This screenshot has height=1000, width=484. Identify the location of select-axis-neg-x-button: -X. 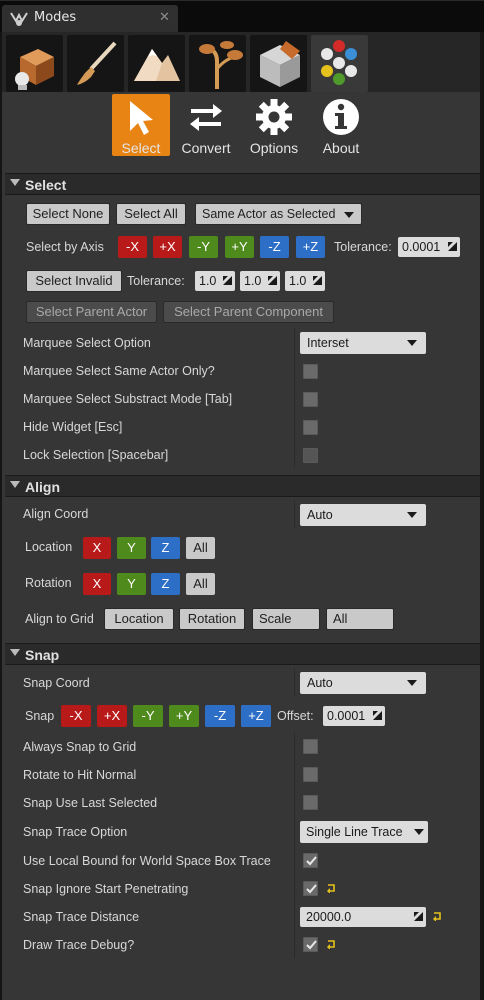
(132, 247).